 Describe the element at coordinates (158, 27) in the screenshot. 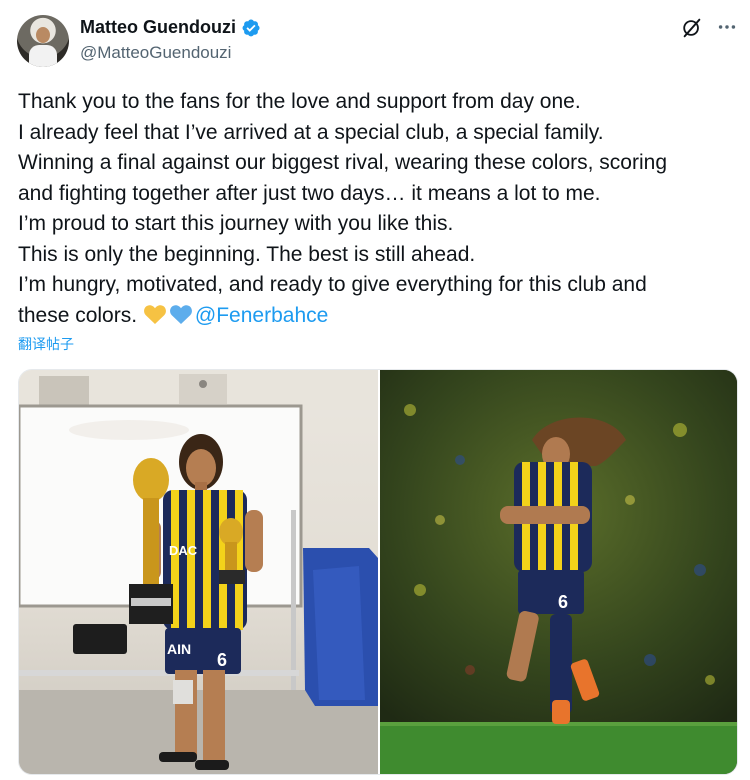

I see `author-name: Matteo Guendouzi` at that location.